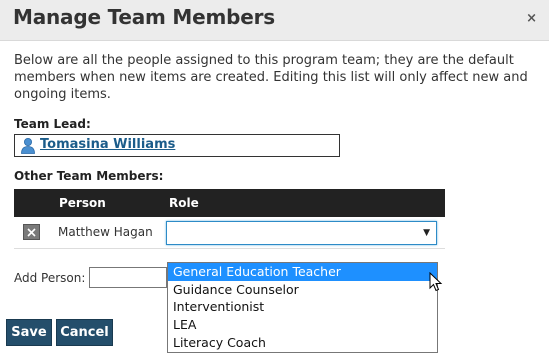  I want to click on role-option-lea: LEA, so click(302, 325).